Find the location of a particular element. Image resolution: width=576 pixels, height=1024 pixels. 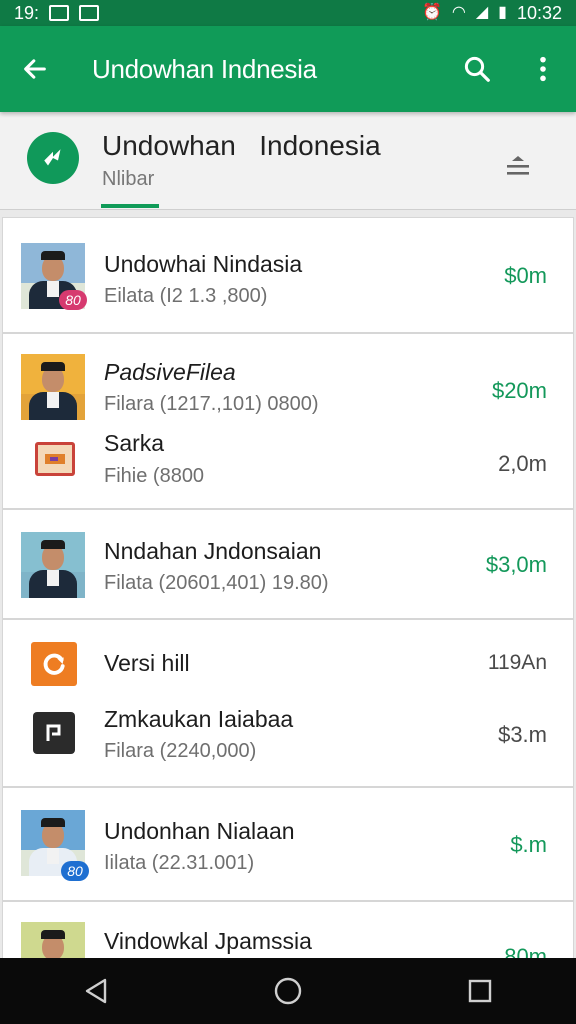

arrow-left-icon is located at coordinates (35, 69).